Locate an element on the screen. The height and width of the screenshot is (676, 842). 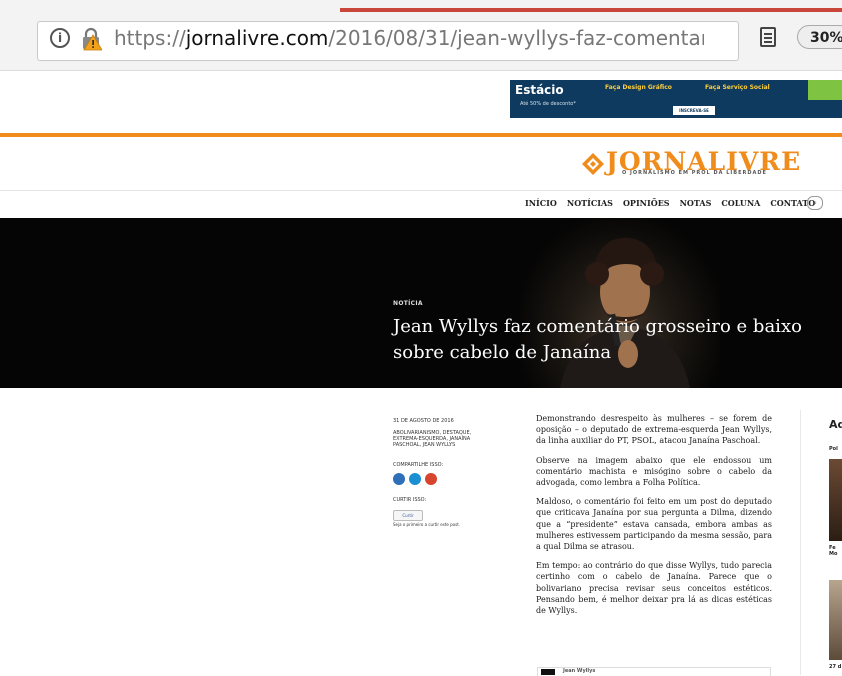
url-scheme: https:// is located at coordinates (150, 38).